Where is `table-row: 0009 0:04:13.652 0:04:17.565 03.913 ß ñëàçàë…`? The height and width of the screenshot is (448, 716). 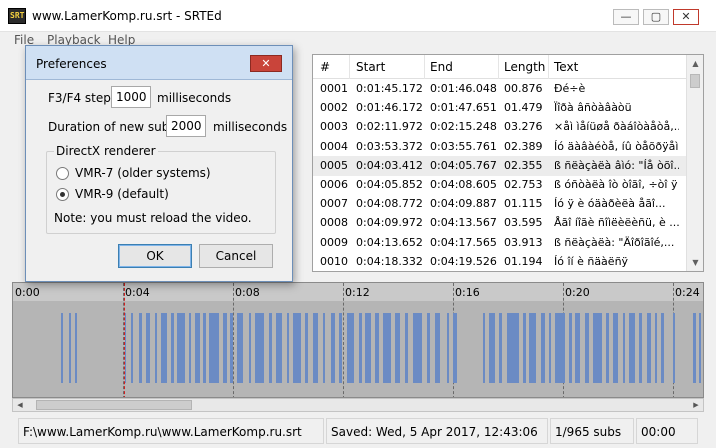
table-row: 0009 0:04:13.652 0:04:17.565 03.913 ß ñëàçàë… is located at coordinates (499, 243).